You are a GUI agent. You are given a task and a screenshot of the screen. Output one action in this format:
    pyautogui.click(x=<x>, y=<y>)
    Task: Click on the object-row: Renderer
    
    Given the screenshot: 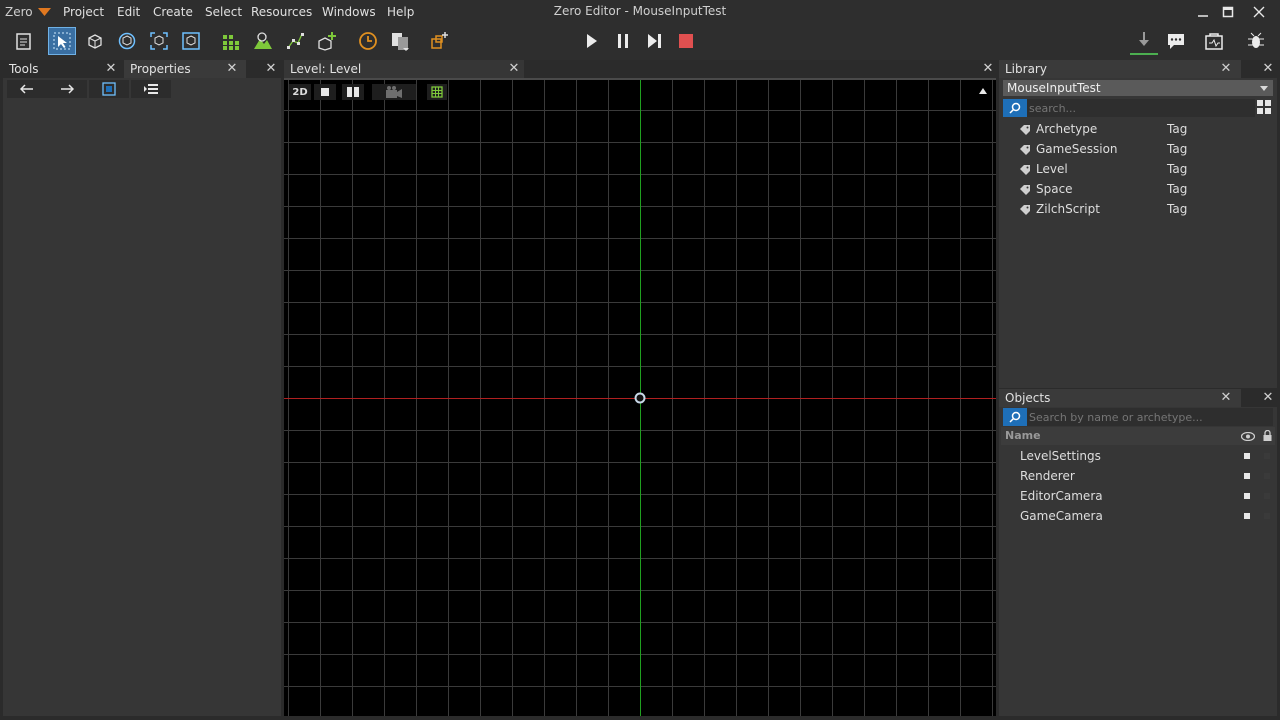 What is the action you would take?
    pyautogui.click(x=1138, y=476)
    